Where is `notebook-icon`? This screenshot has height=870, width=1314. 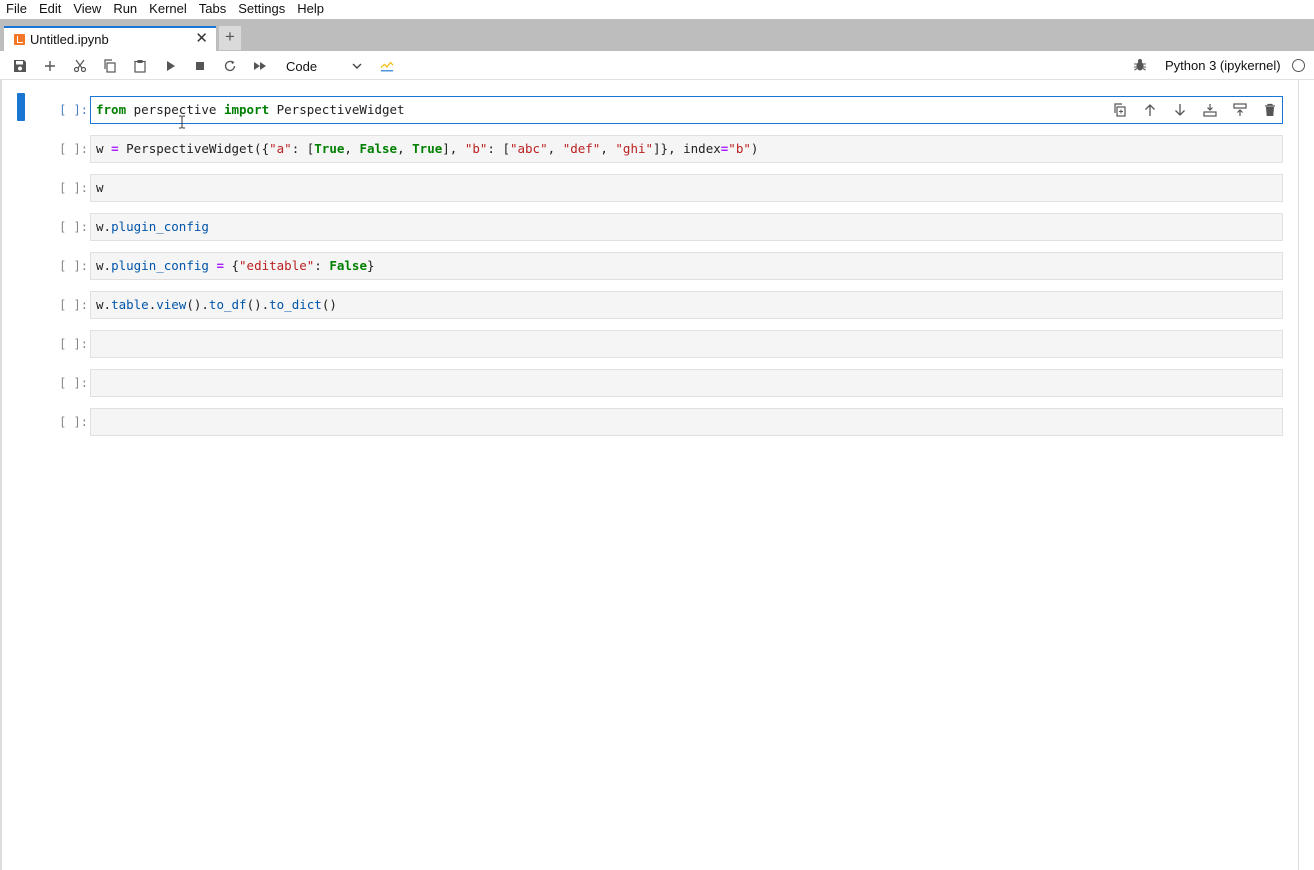
notebook-icon is located at coordinates (19, 39).